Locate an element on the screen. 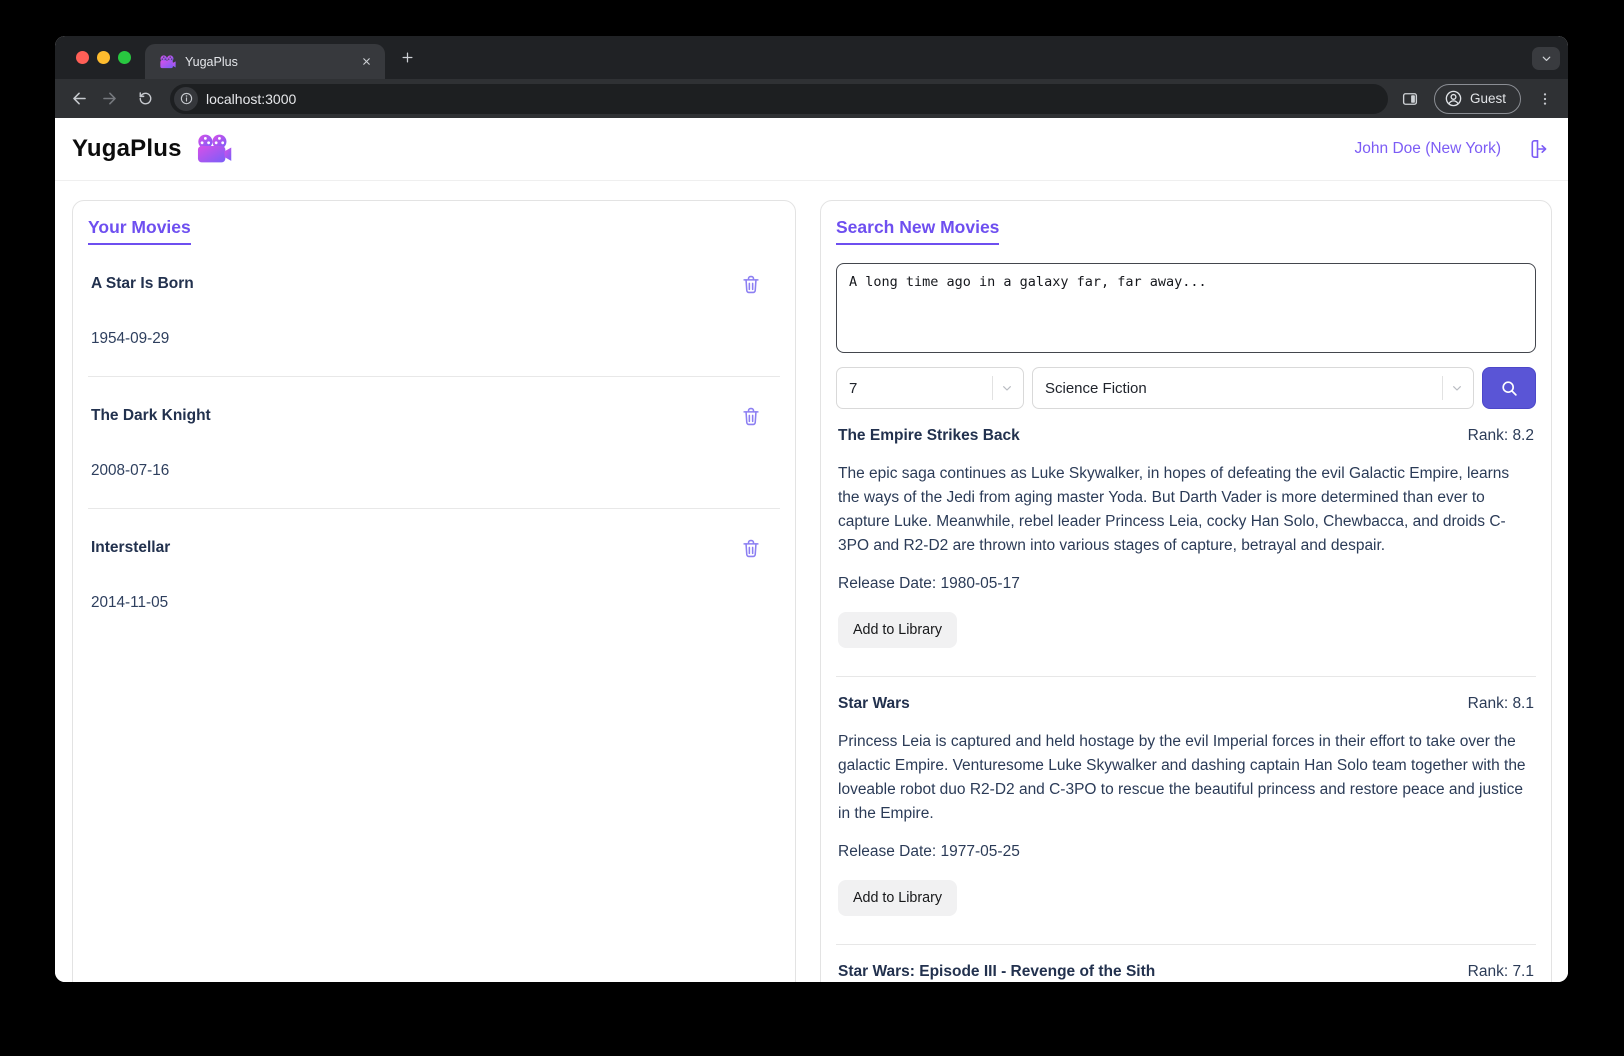 The width and height of the screenshot is (1624, 1056). result-limit-select: 7 is located at coordinates (930, 388).